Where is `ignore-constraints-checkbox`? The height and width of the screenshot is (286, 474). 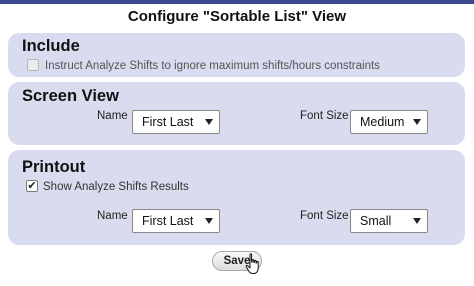
ignore-constraints-checkbox is located at coordinates (33, 65).